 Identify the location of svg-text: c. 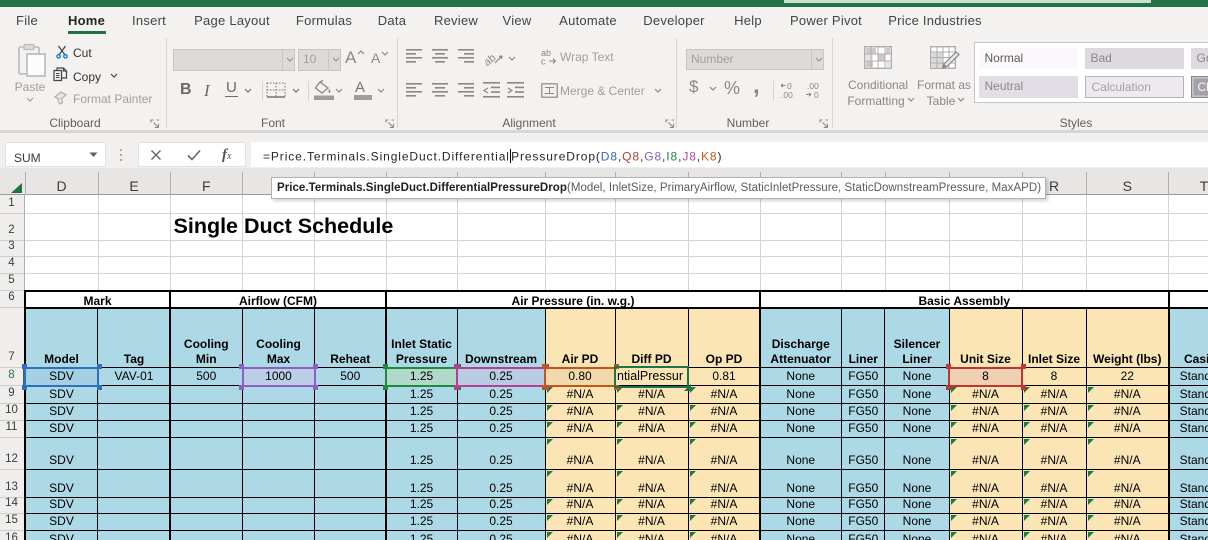
(543, 61).